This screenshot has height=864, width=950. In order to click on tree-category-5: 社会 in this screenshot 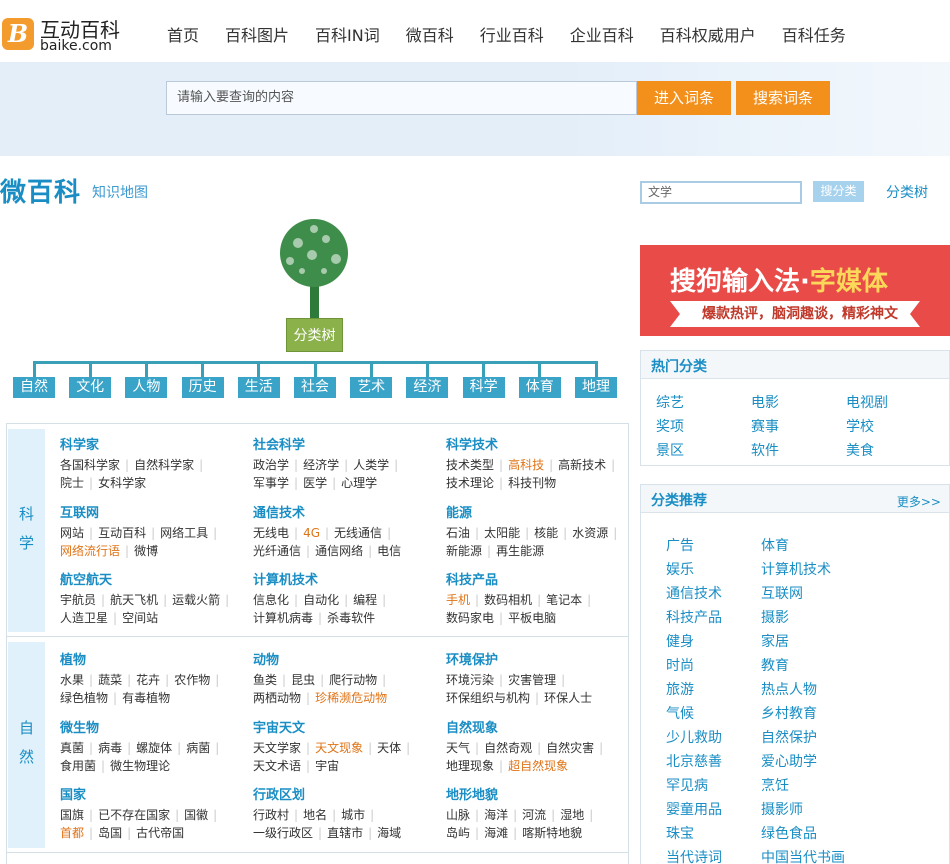, I will do `click(315, 387)`.